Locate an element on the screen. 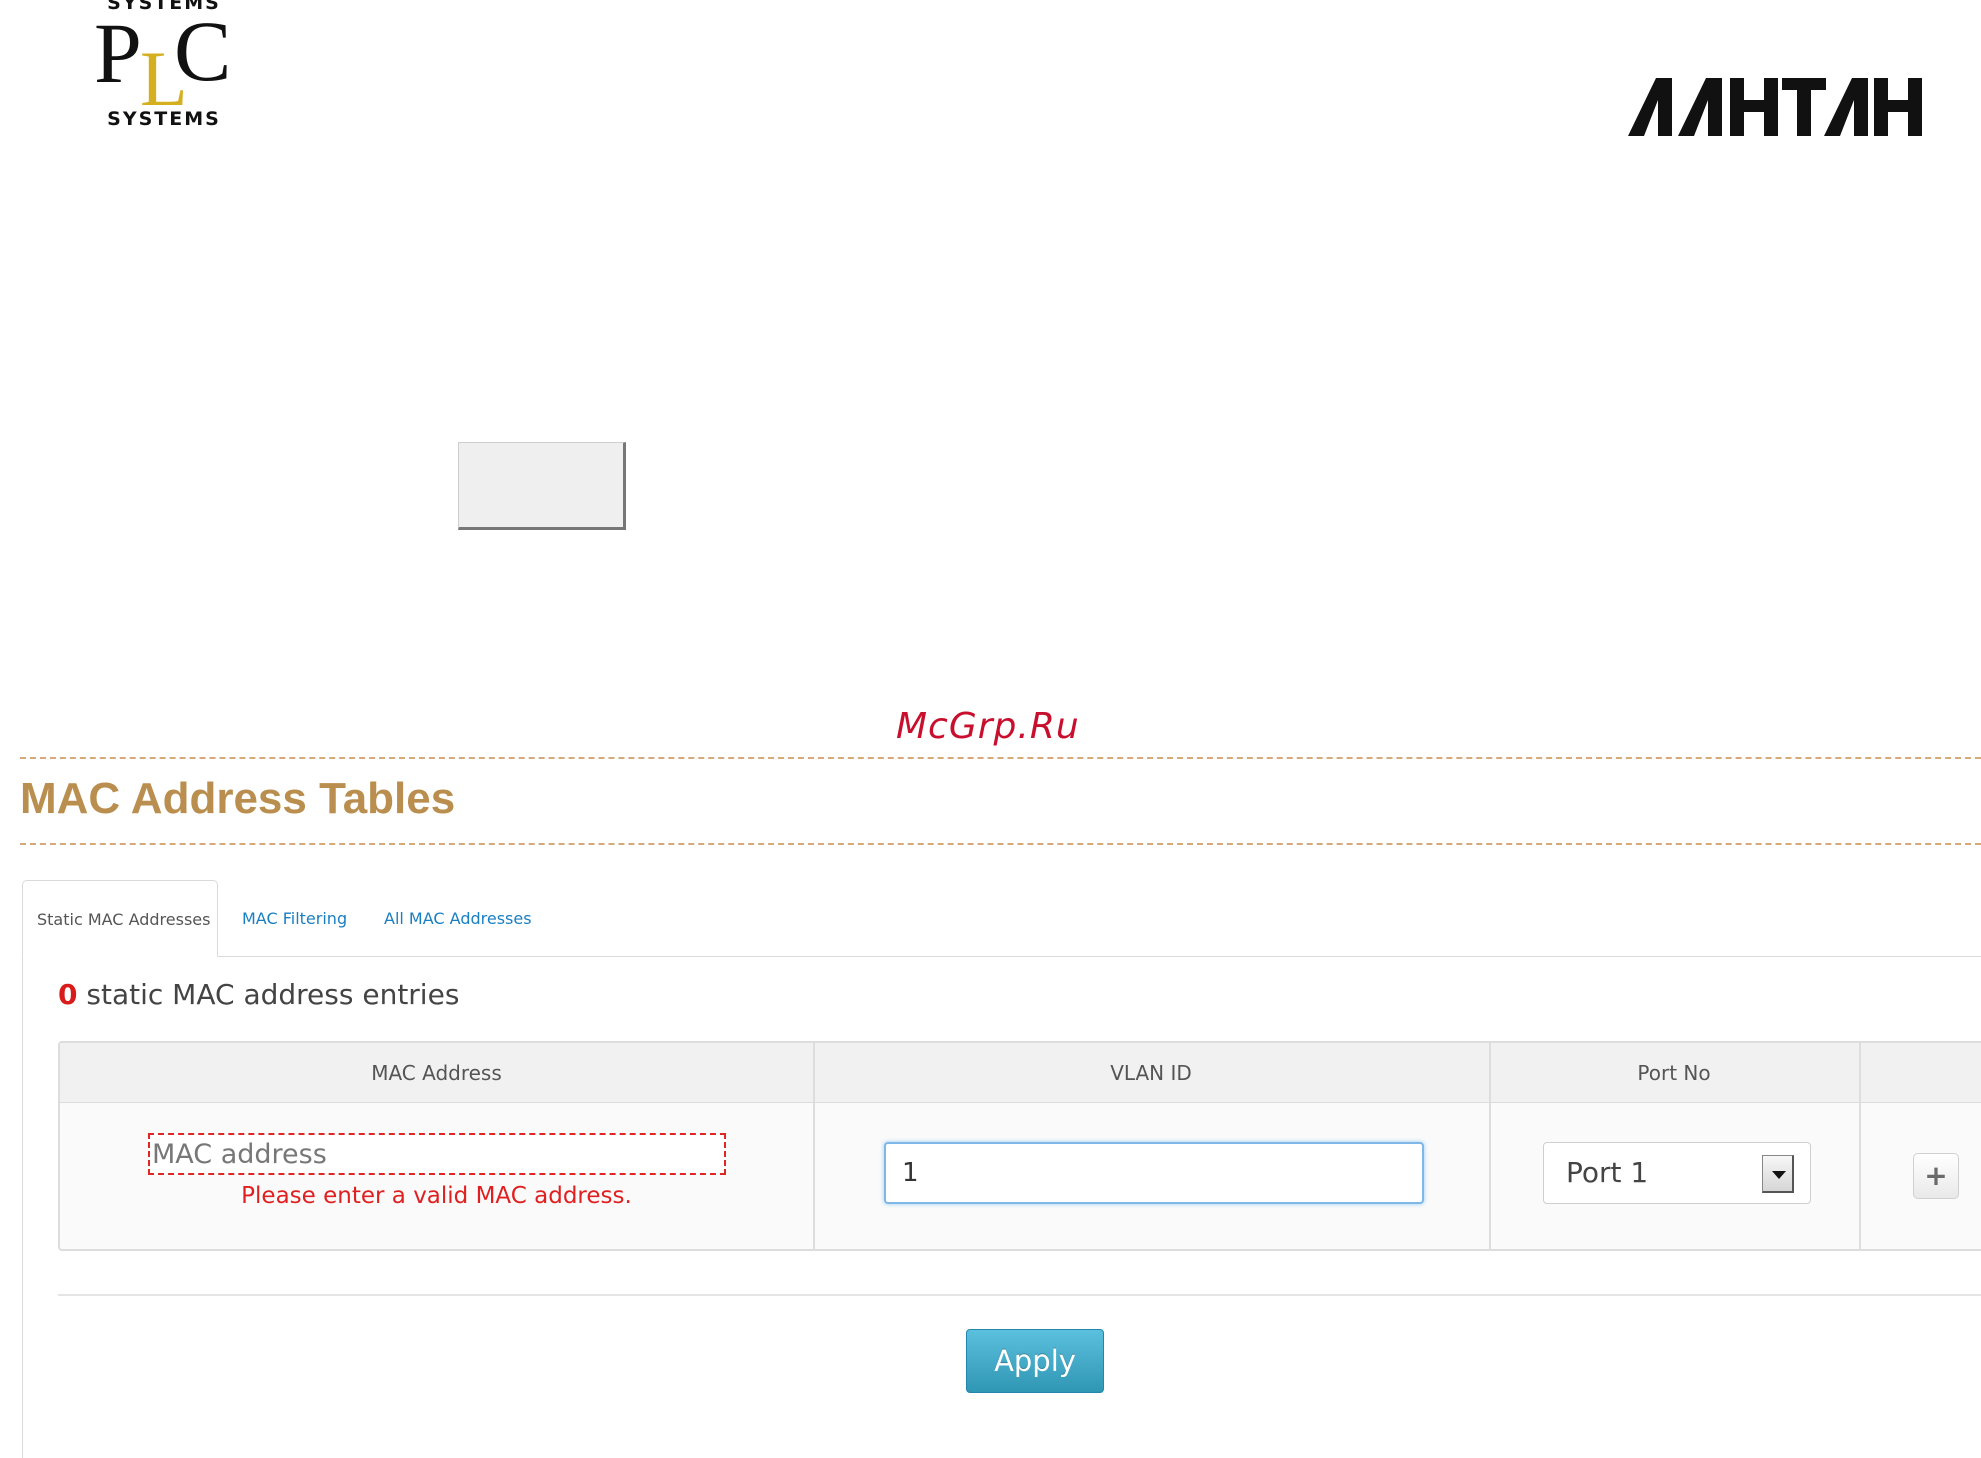 This screenshot has width=1981, height=1458. logo-letter-p: P is located at coordinates (118, 53).